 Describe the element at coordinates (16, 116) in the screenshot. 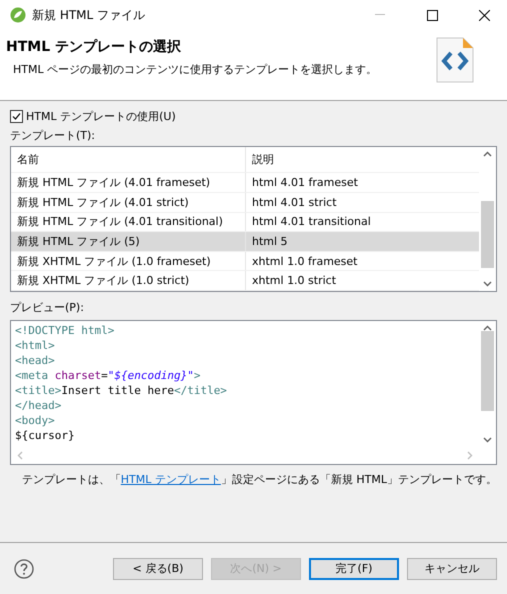

I see `checkbox` at that location.